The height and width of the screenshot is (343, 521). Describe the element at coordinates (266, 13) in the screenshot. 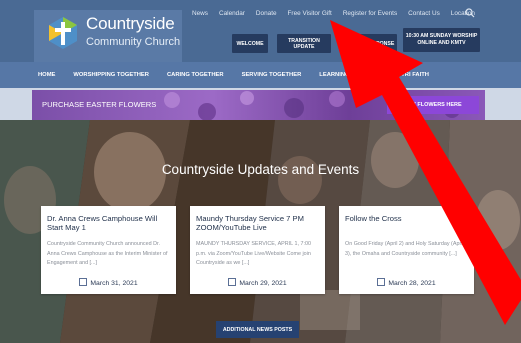

I see `nav-donate: Donate` at that location.